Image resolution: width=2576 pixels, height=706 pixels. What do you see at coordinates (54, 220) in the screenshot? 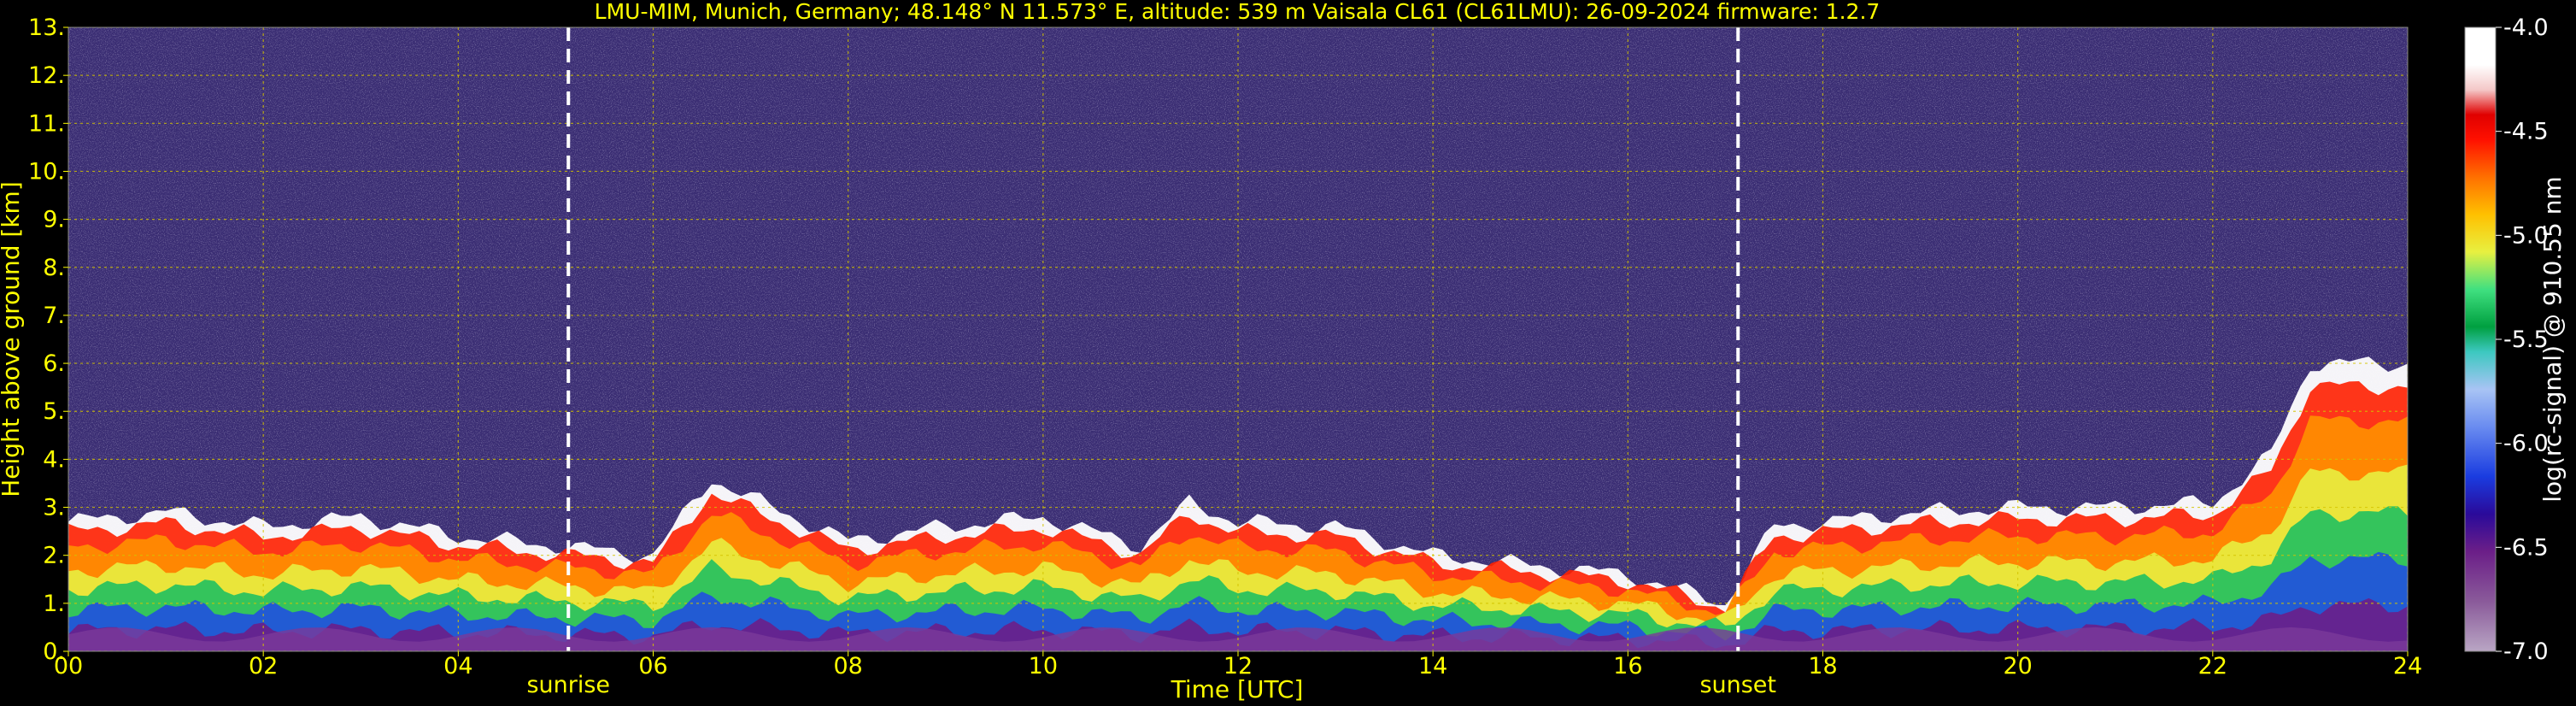
I see `y-tick-label: 9.` at bounding box center [54, 220].